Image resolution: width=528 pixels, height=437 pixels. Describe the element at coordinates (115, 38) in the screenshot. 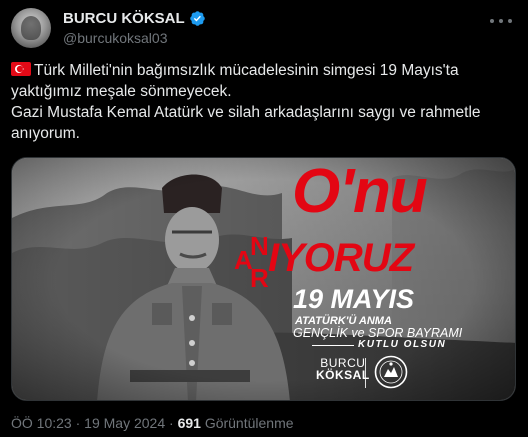

I see `author-handle: @burcukoksal03` at that location.